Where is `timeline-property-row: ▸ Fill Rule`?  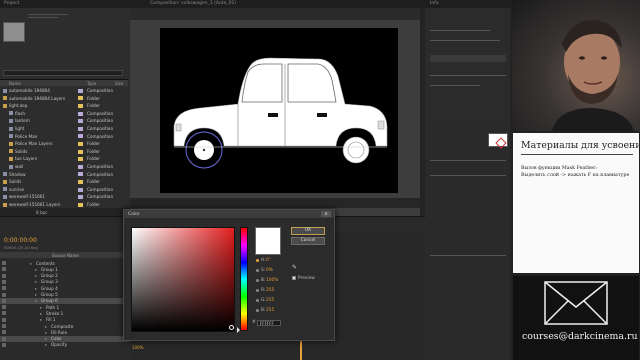 timeline-property-row: ▸ Fill Rule is located at coordinates (65, 332).